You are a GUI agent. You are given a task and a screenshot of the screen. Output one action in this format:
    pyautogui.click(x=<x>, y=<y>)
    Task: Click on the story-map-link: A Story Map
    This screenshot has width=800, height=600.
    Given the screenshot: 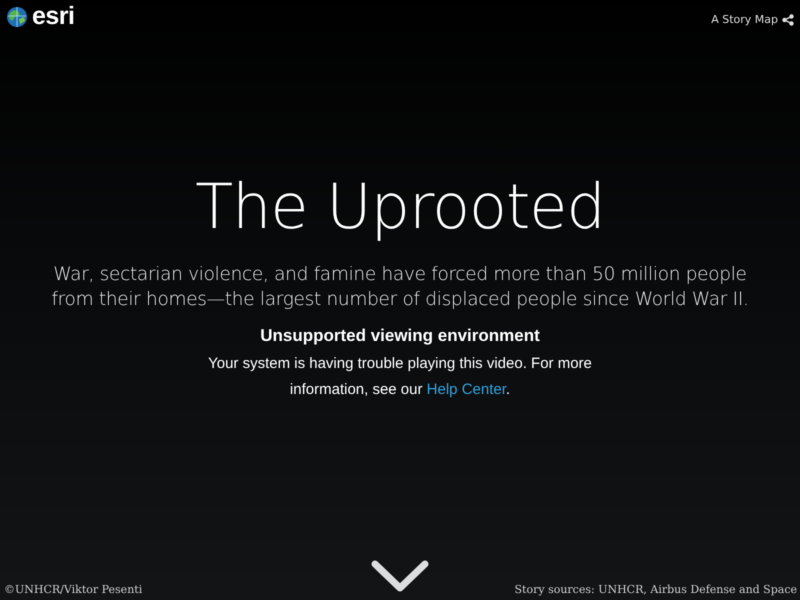 What is the action you would take?
    pyautogui.click(x=744, y=20)
    